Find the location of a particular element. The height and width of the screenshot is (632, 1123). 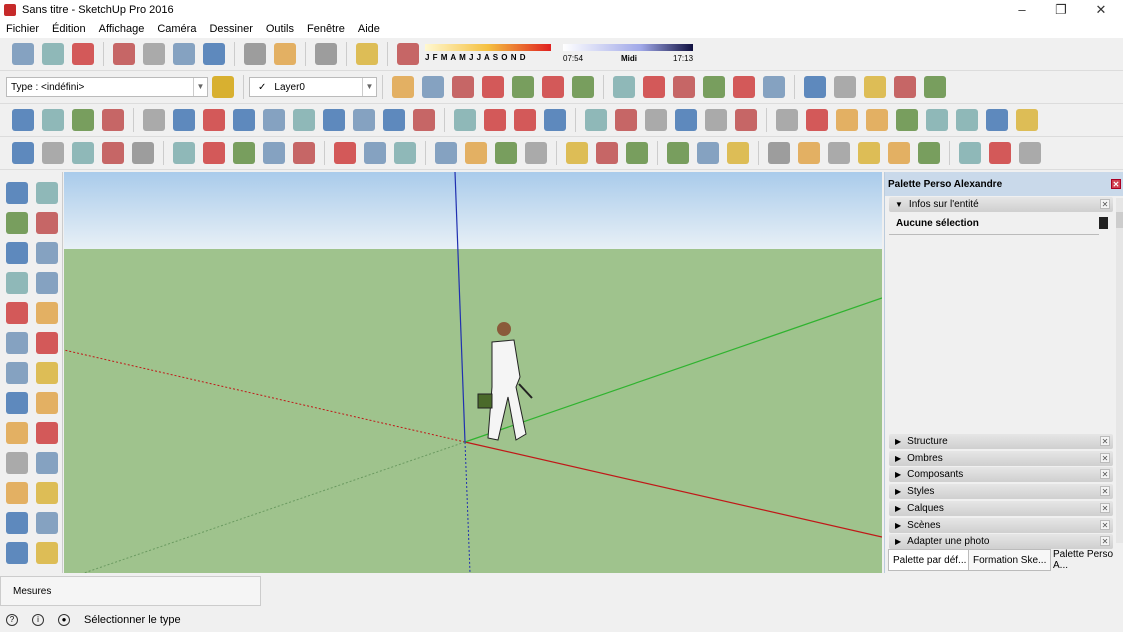

paste-icon is located at coordinates (184, 54).